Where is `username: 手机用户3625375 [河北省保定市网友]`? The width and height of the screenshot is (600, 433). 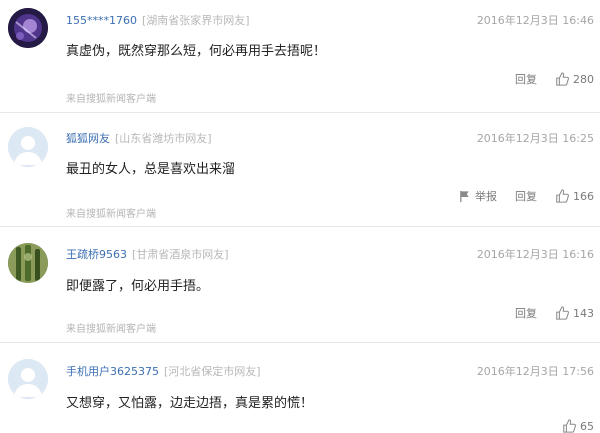
username: 手机用户3625375 [河北省保定市网友] is located at coordinates (163, 371).